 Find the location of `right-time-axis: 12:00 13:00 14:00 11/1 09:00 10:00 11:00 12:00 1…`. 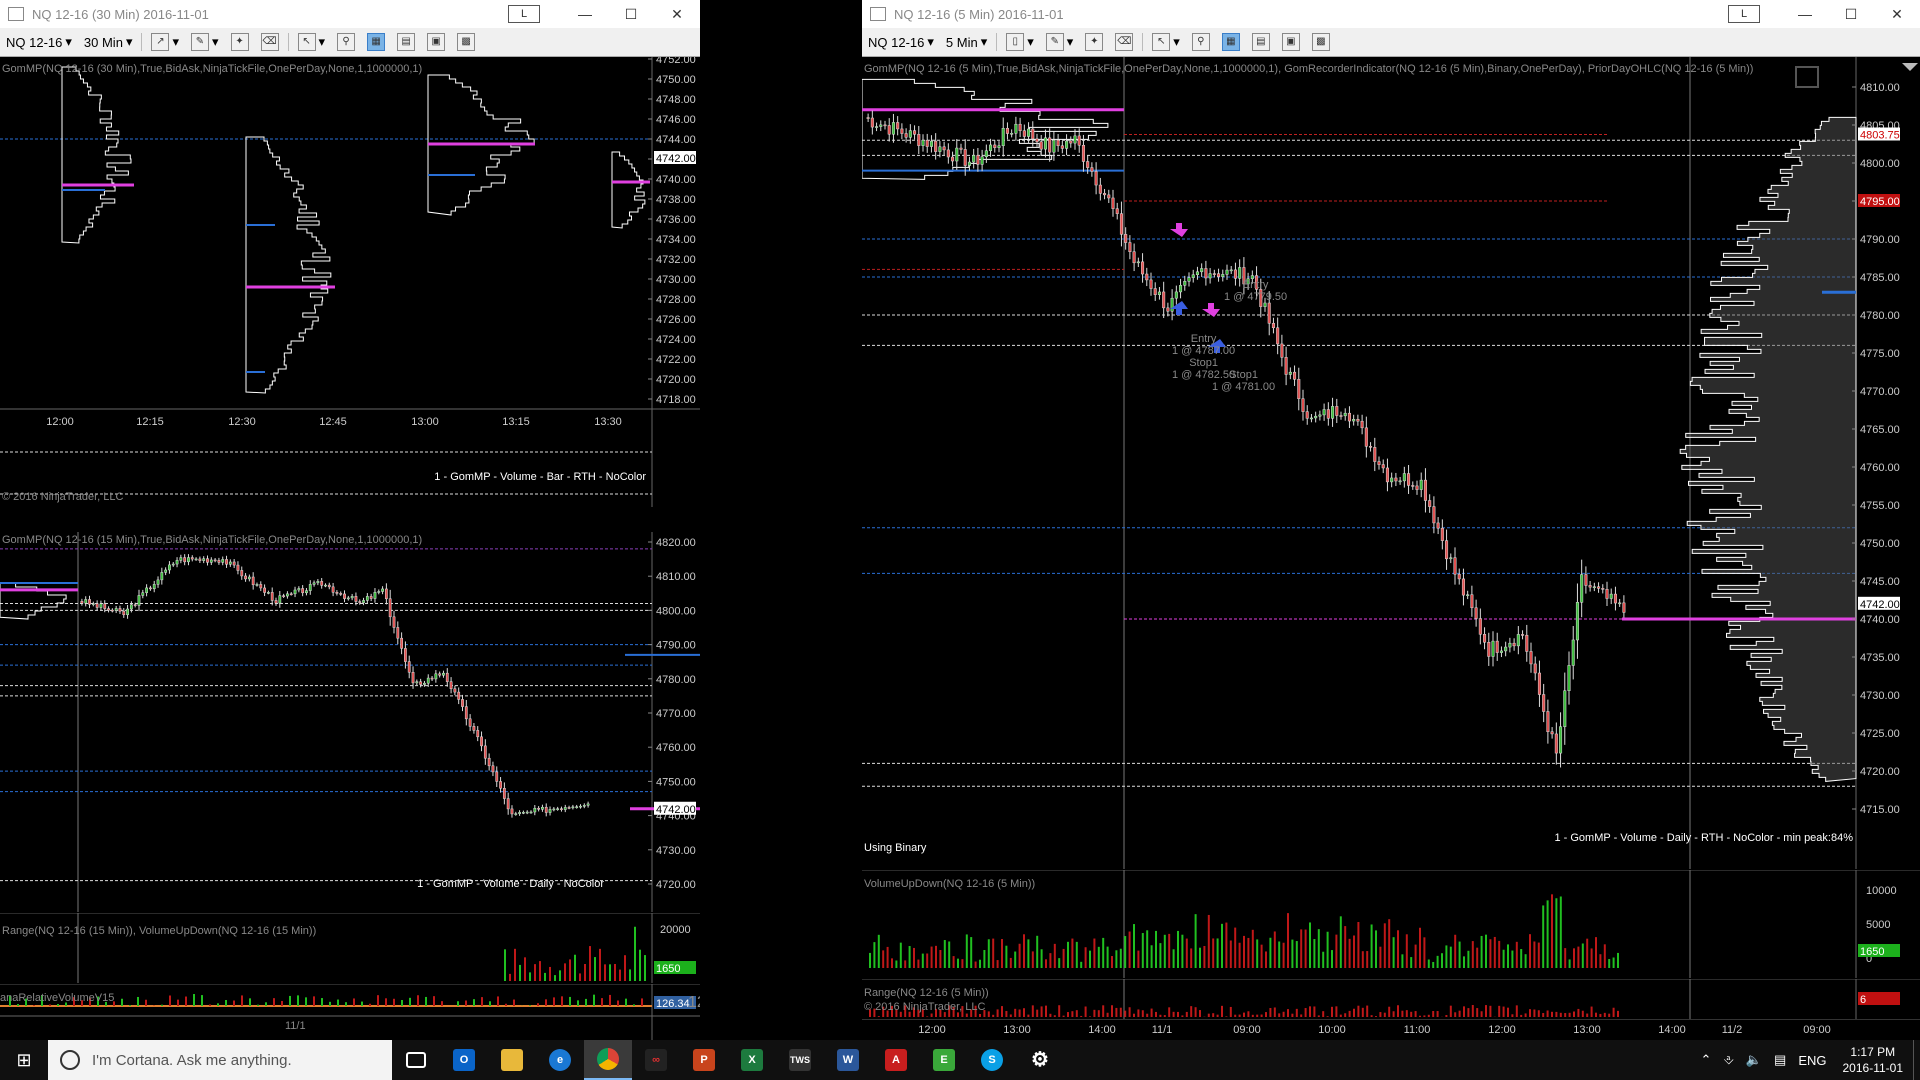

right-time-axis: 12:00 13:00 14:00 11/1 09:00 10:00 11:00 12:00 1… is located at coordinates (1391, 1029).